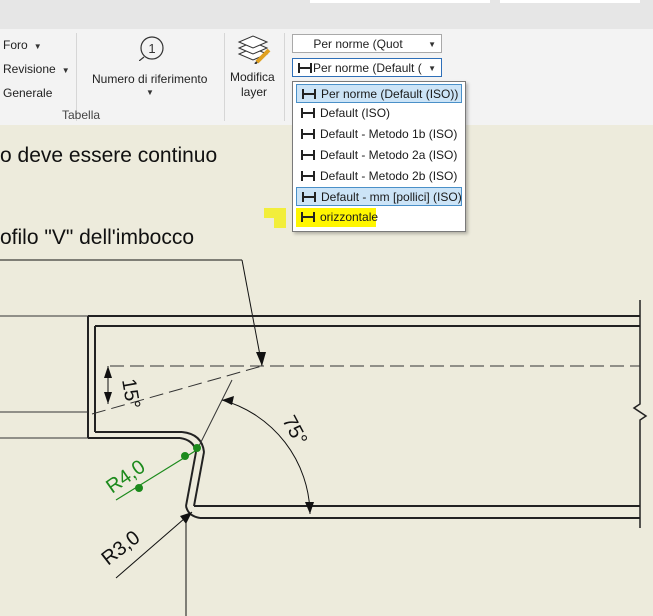 The width and height of the screenshot is (653, 616). I want to click on dropdown-item-label: Per norme (Default (ISO)), so click(390, 94).